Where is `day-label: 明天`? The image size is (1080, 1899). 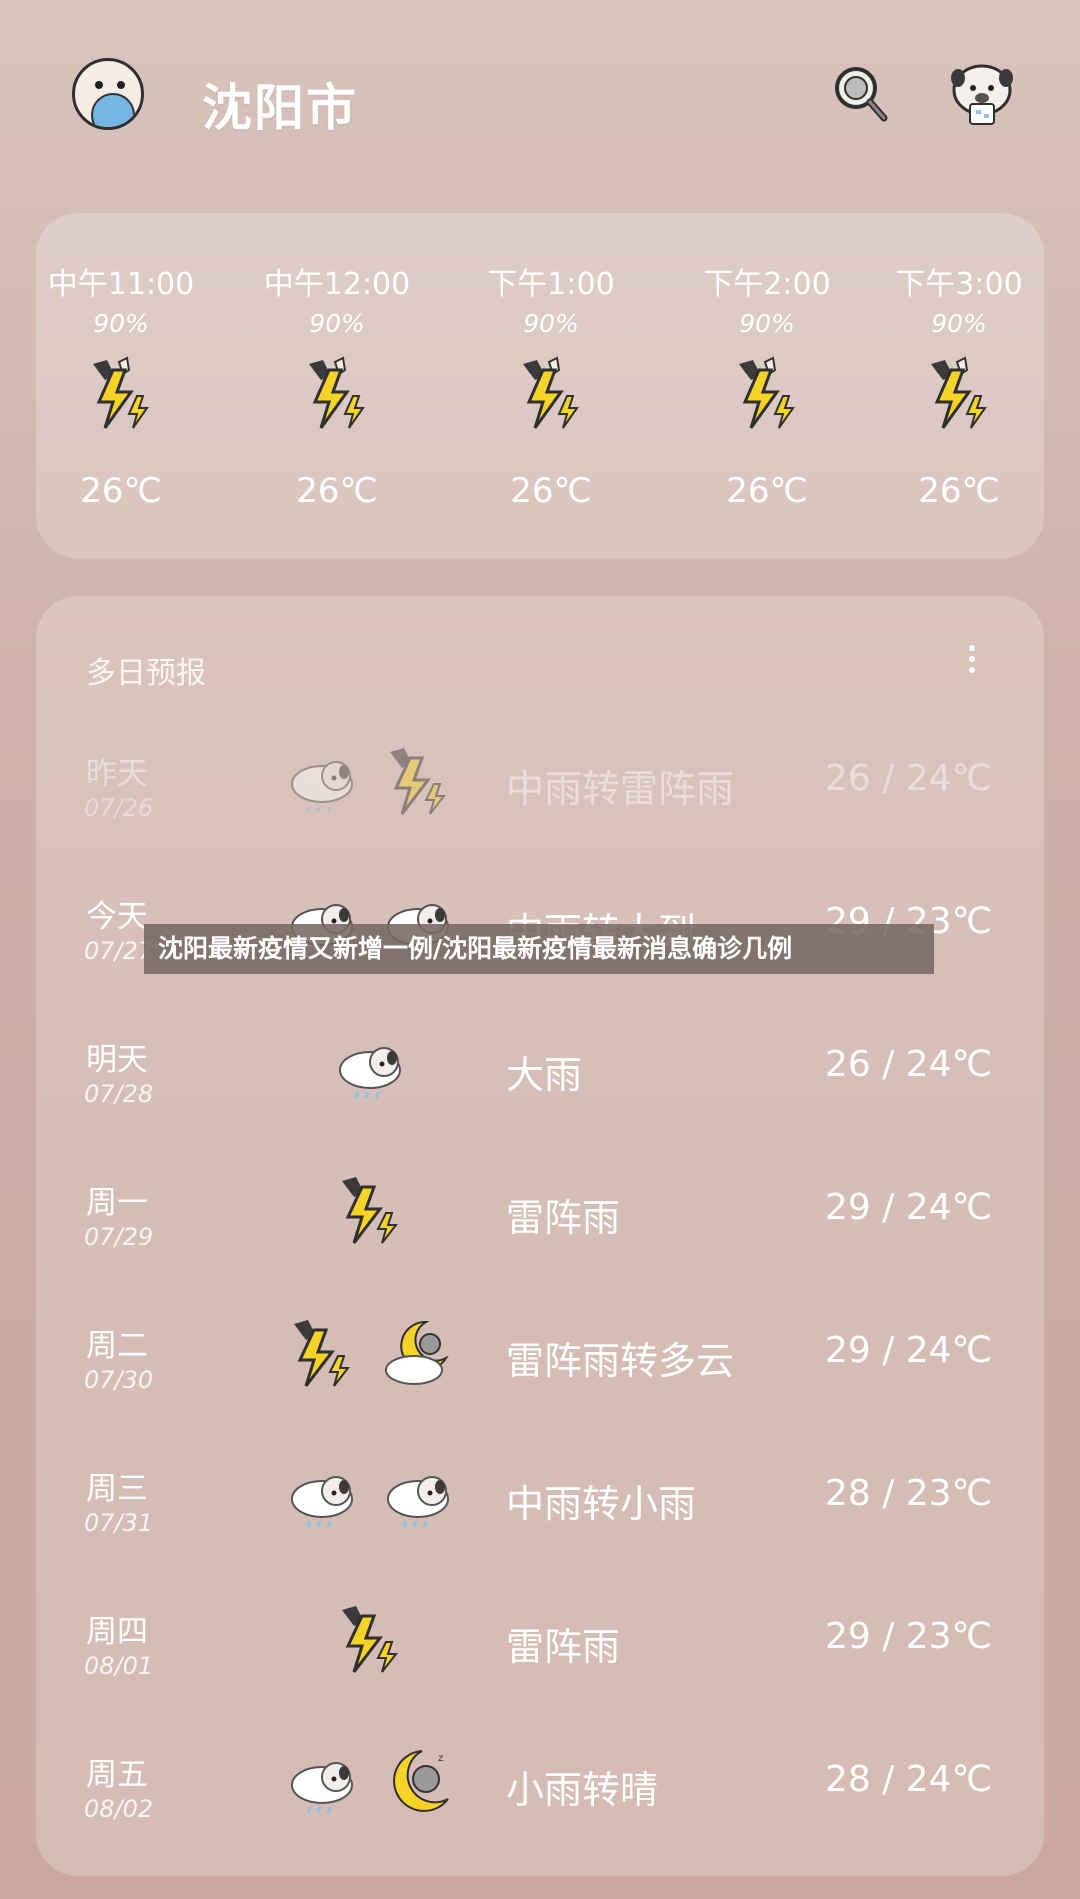
day-label: 明天 is located at coordinates (117, 1060).